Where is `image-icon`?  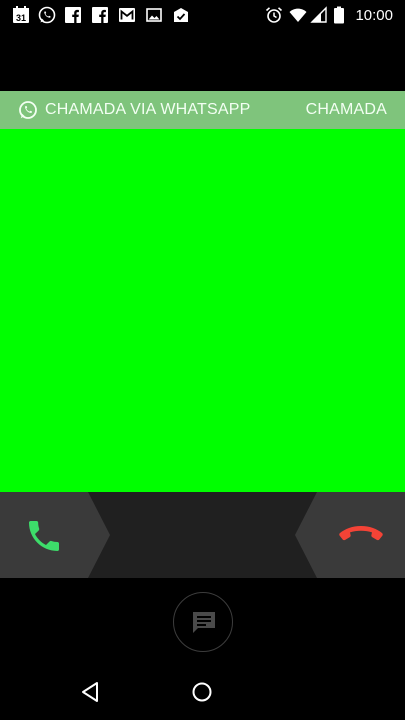 image-icon is located at coordinates (154, 15).